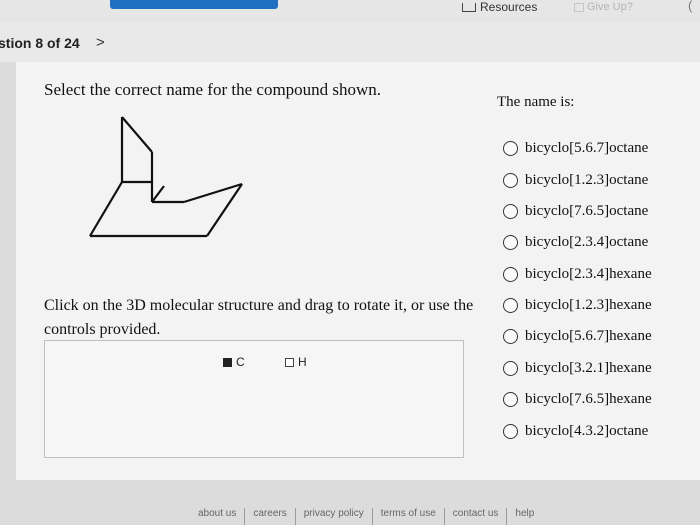  Describe the element at coordinates (510, 368) in the screenshot. I see `option-8-radio` at that location.